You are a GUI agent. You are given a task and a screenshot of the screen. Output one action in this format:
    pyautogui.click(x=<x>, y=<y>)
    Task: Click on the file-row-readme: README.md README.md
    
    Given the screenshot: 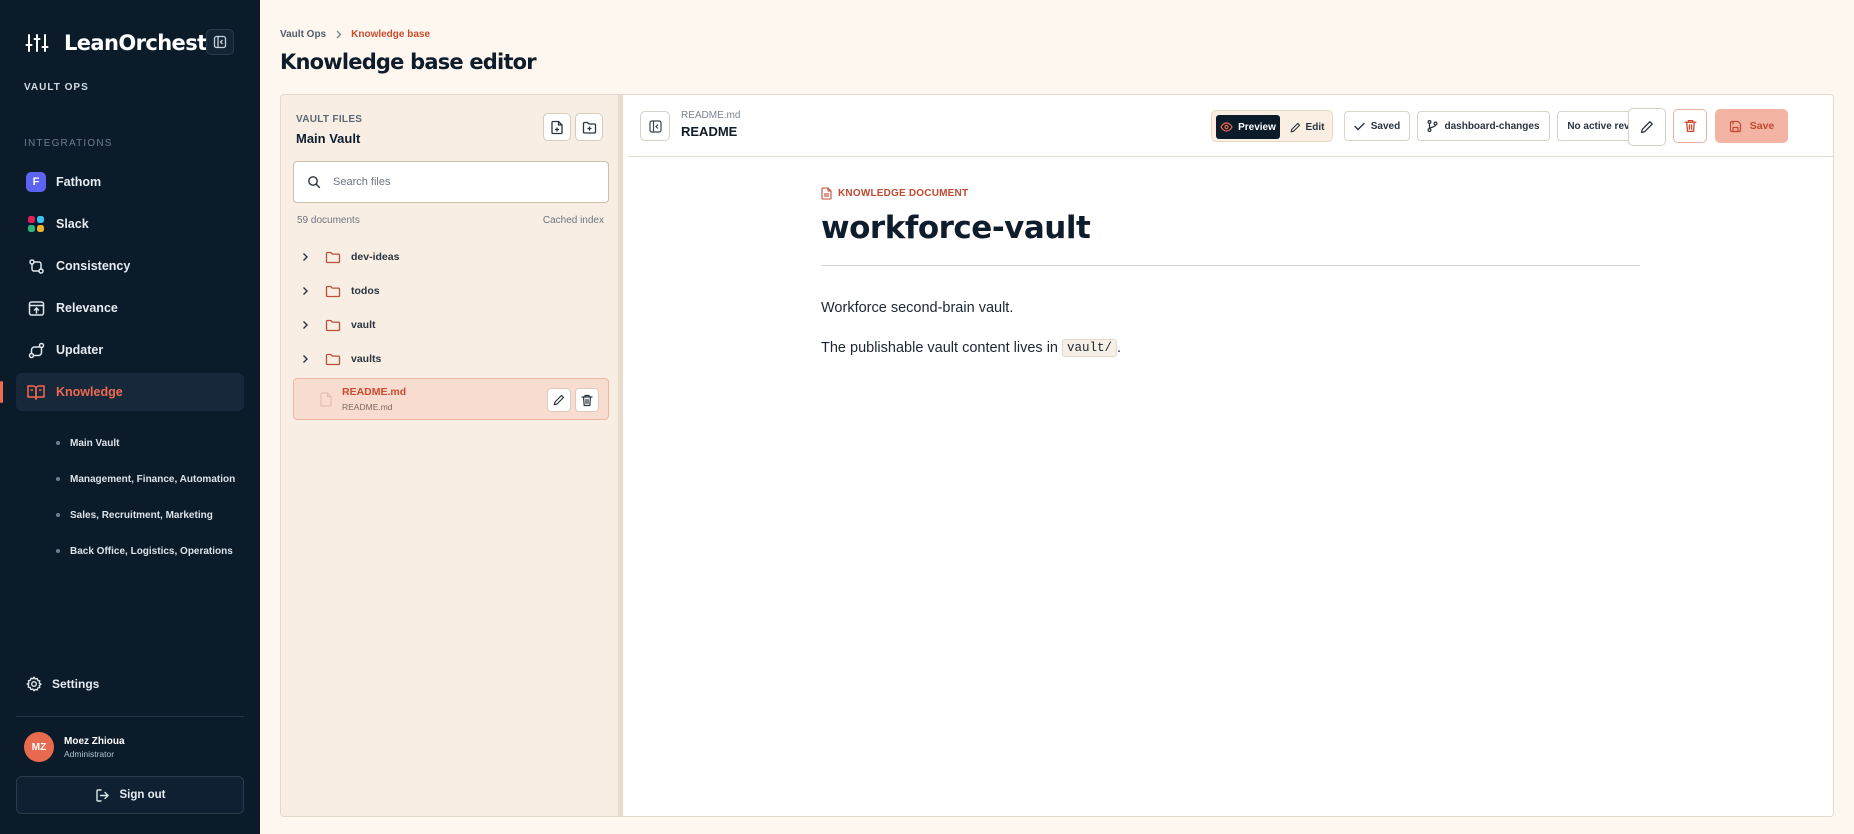 What is the action you would take?
    pyautogui.click(x=451, y=399)
    